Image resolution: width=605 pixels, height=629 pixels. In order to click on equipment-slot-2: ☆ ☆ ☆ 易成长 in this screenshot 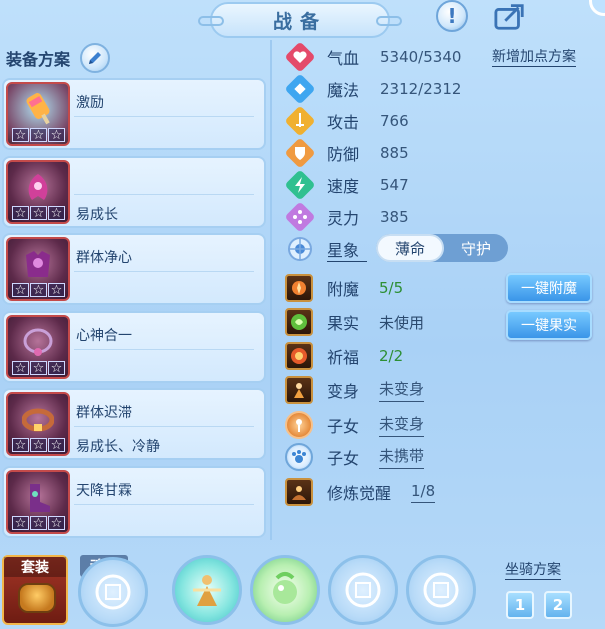, I will do `click(134, 191)`.